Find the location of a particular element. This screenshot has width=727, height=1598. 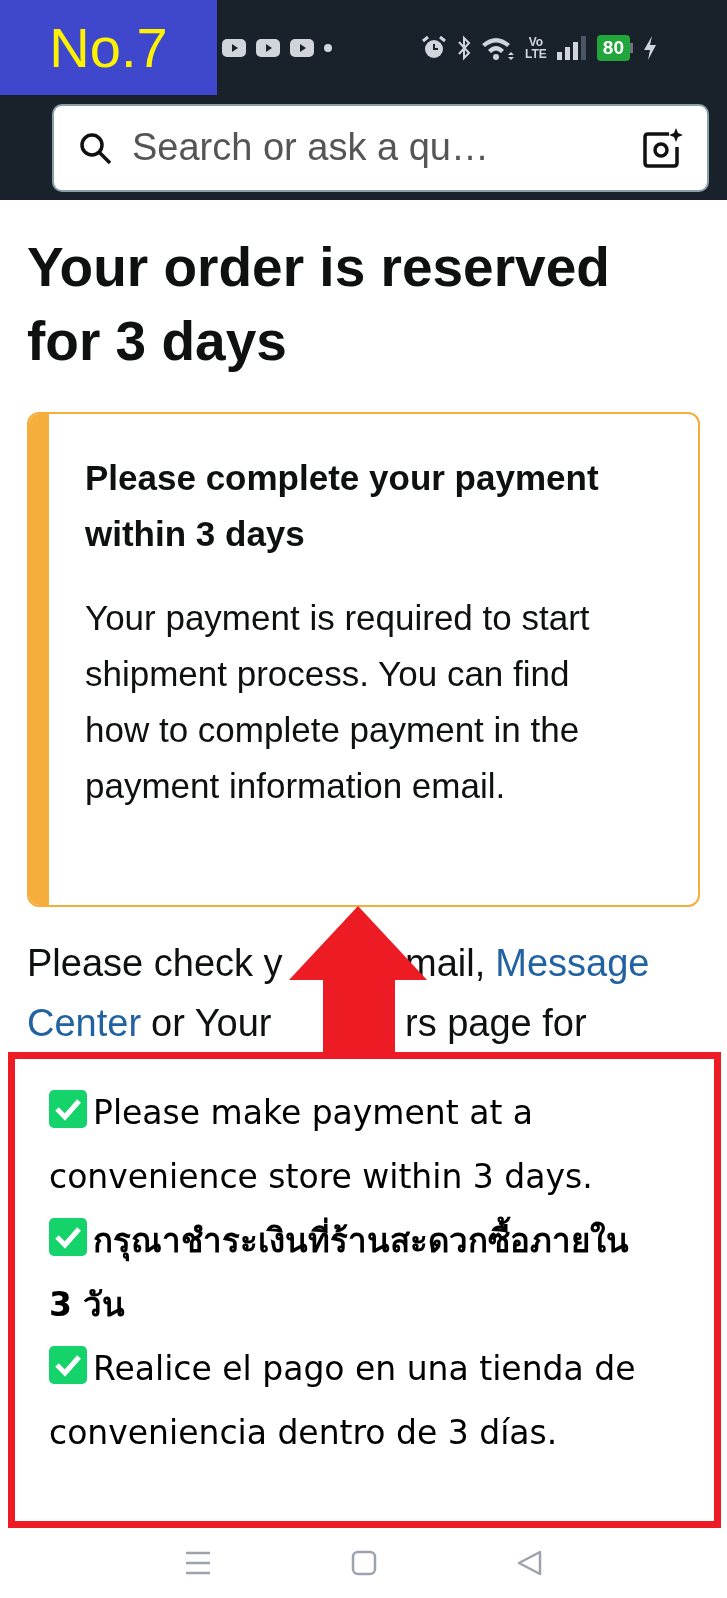

paragraph-text: or Your is located at coordinates (211, 1023).